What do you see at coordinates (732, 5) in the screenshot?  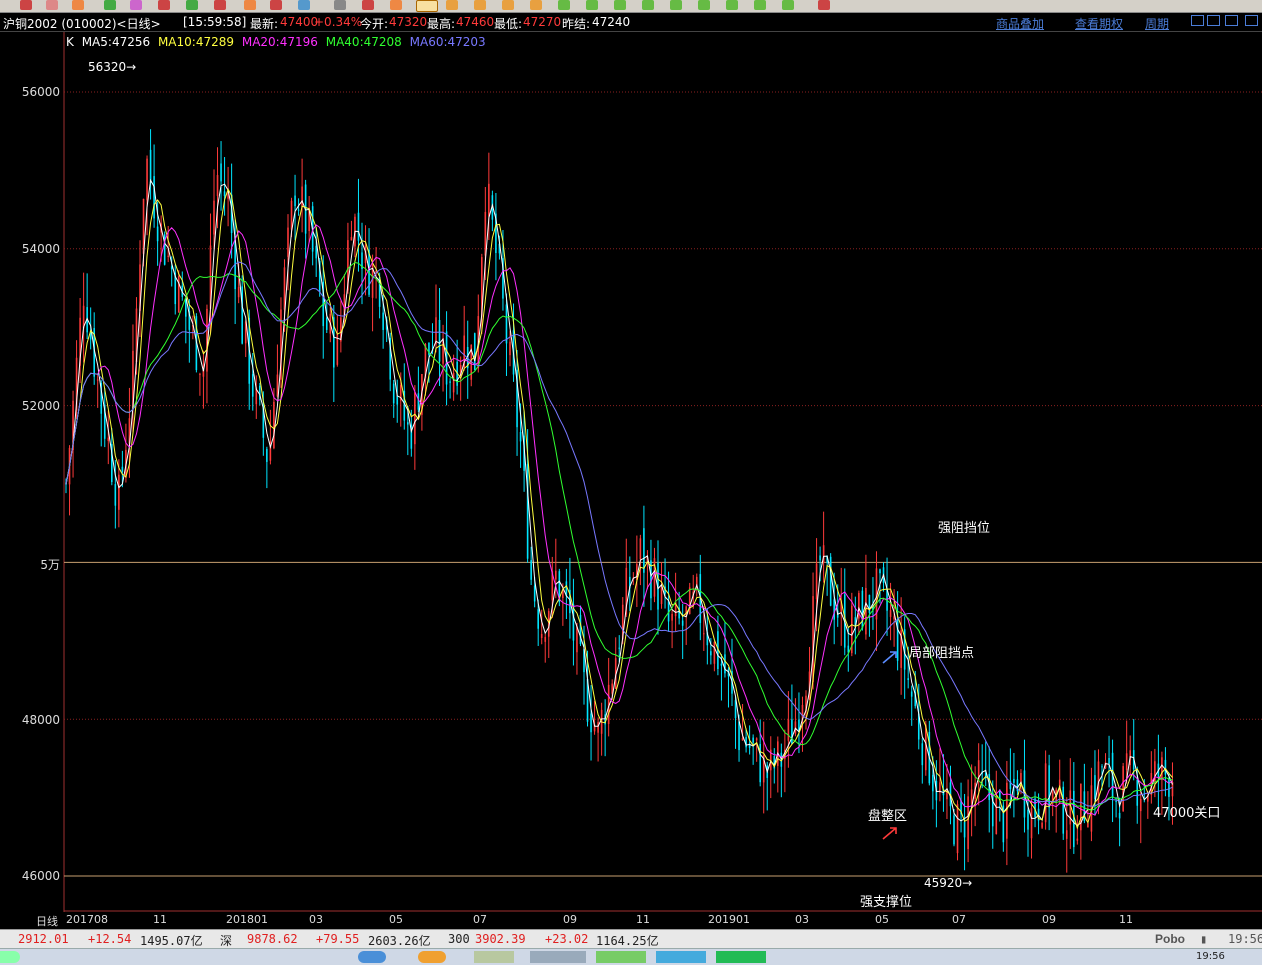 I see `period-2h-button` at bounding box center [732, 5].